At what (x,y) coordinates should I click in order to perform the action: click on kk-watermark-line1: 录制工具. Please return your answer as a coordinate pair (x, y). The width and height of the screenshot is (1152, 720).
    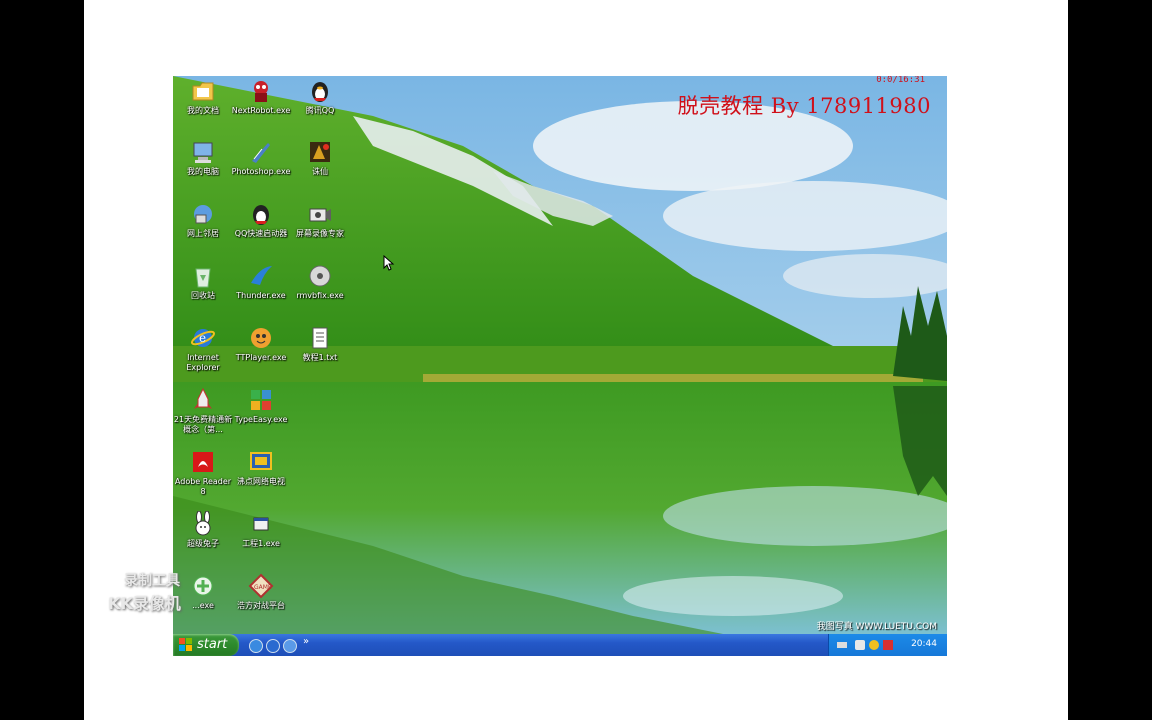
    Looking at the image, I should click on (152, 581).